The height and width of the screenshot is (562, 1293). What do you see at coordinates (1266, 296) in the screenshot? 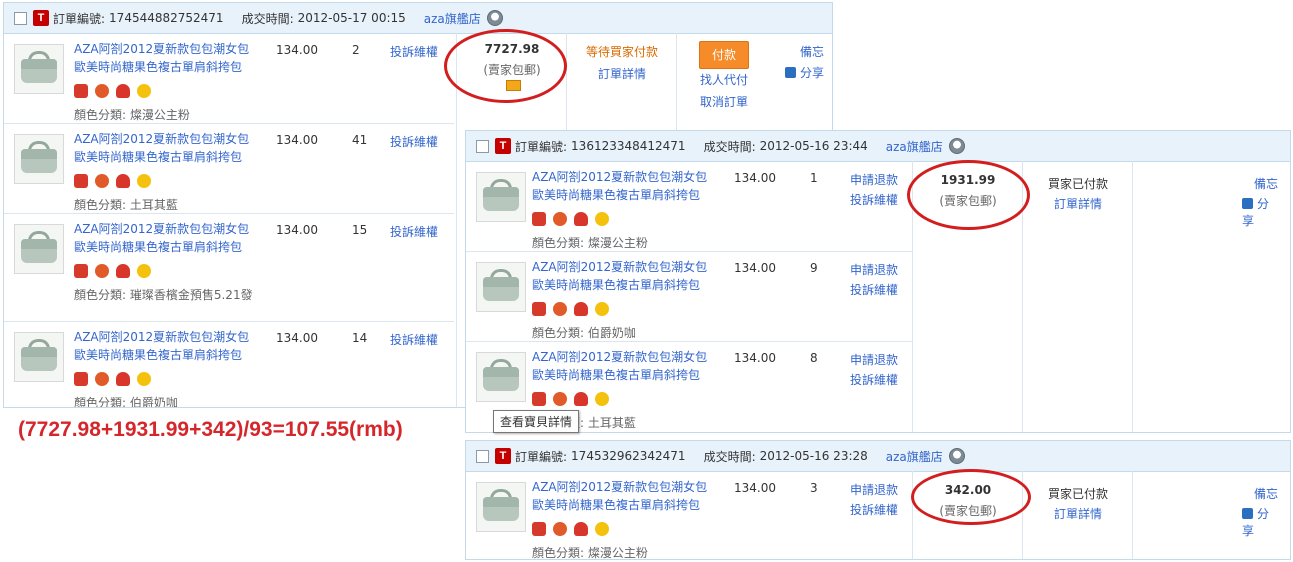
I see `note-column: 備忘 分享` at bounding box center [1266, 296].